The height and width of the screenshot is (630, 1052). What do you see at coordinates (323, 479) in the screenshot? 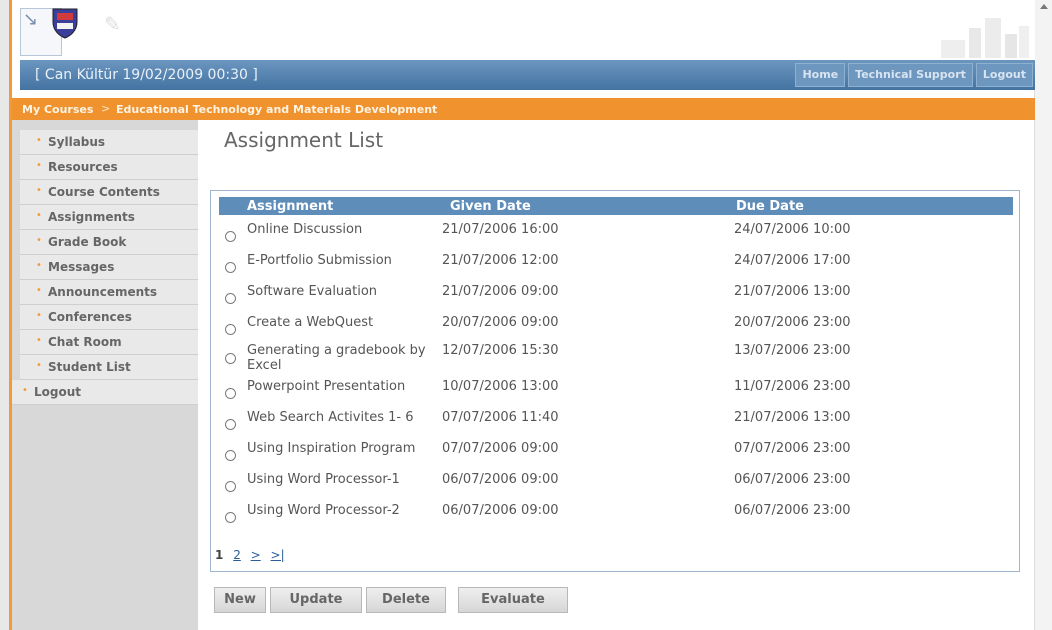
I see `assignment-name: Using Word Processor-1` at bounding box center [323, 479].